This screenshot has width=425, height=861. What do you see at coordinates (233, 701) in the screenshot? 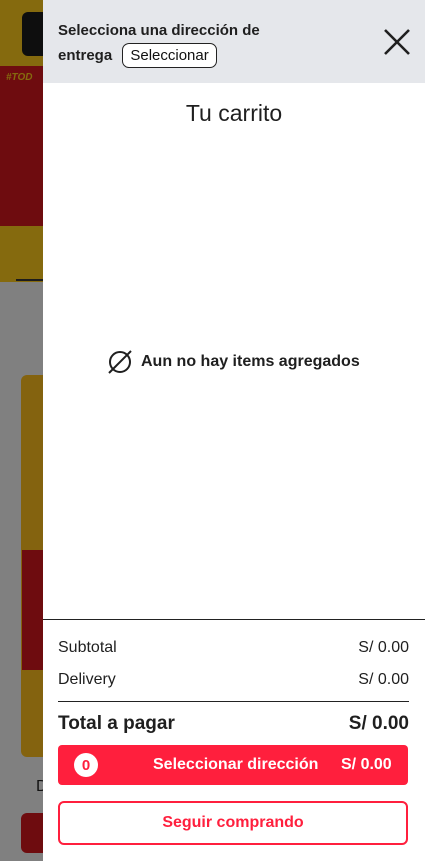
I see `summary-divider` at bounding box center [233, 701].